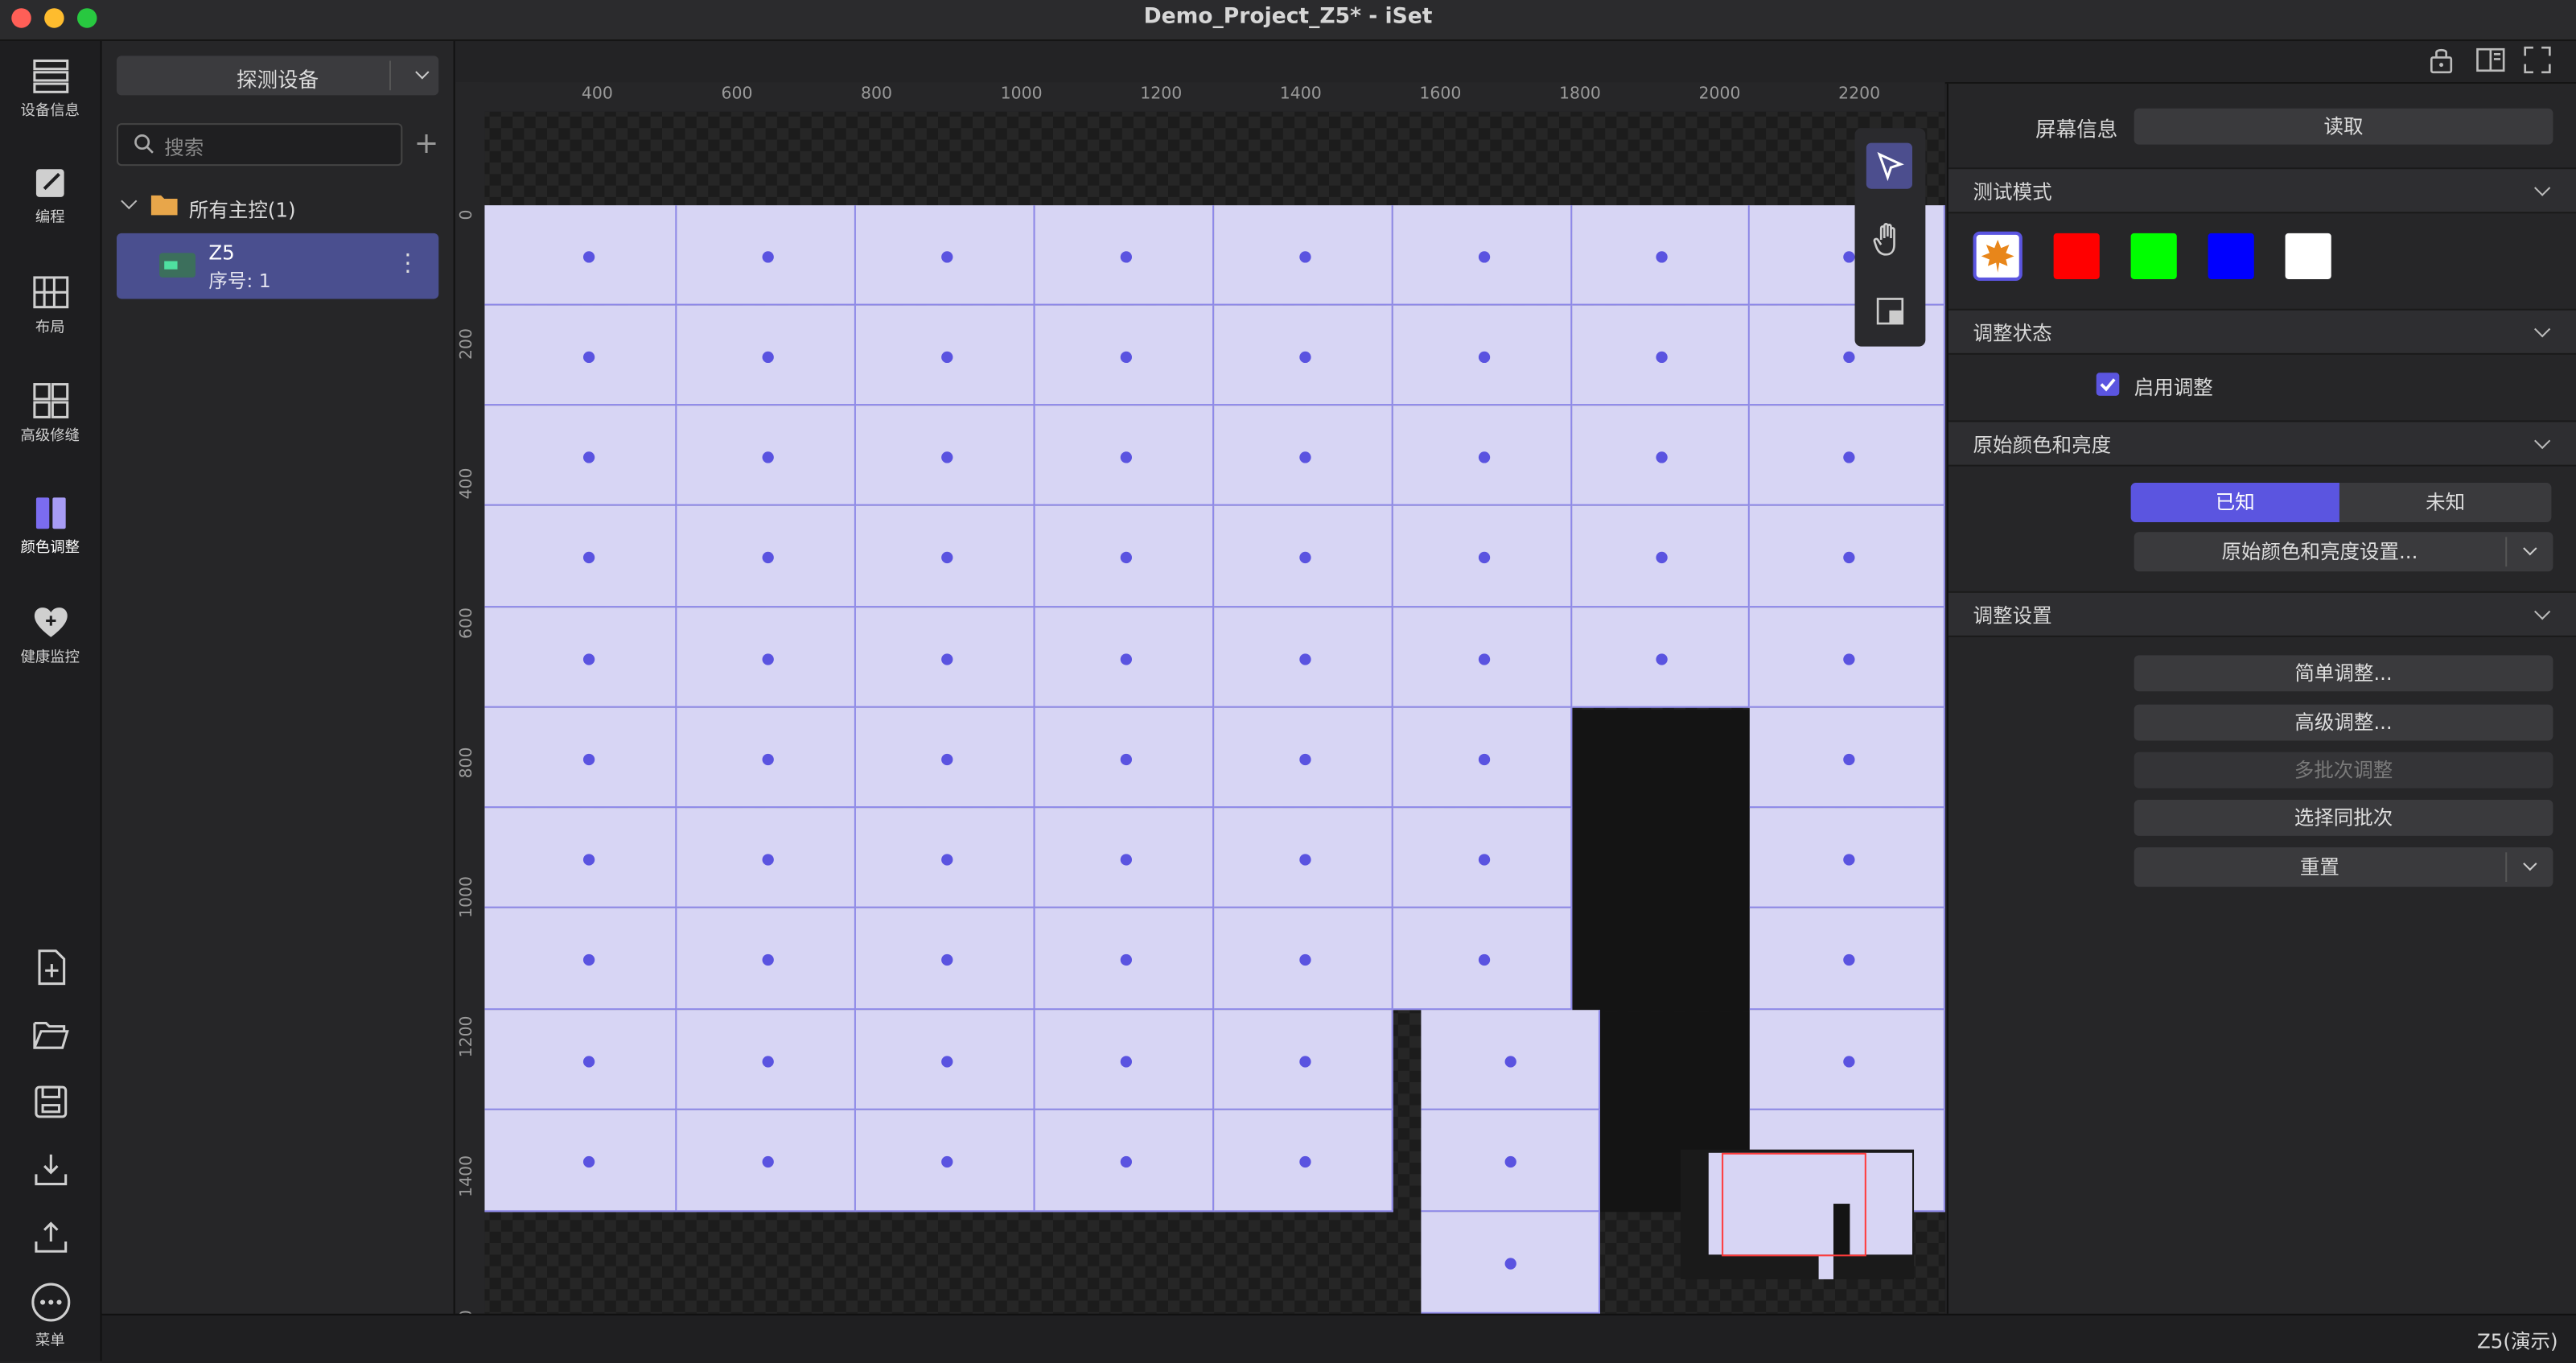 The image size is (2576, 1363). Describe the element at coordinates (1889, 165) in the screenshot. I see `select-tool-button` at that location.